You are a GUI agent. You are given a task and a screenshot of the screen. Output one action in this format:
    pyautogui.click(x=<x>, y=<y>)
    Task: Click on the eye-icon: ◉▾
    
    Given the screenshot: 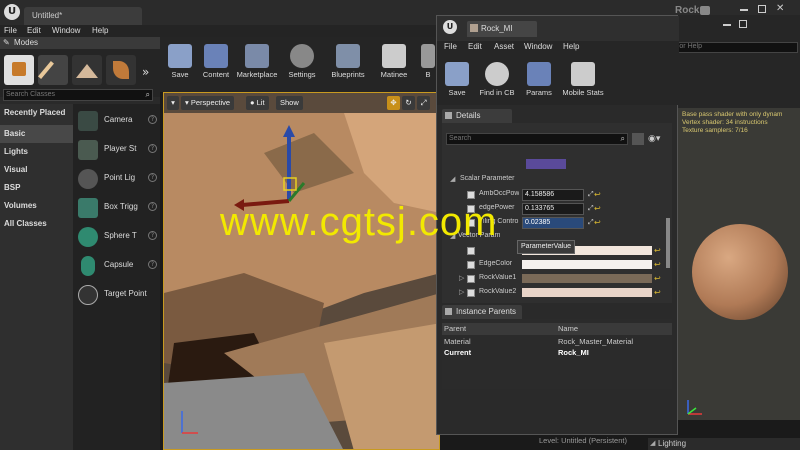 What is the action you would take?
    pyautogui.click(x=654, y=139)
    